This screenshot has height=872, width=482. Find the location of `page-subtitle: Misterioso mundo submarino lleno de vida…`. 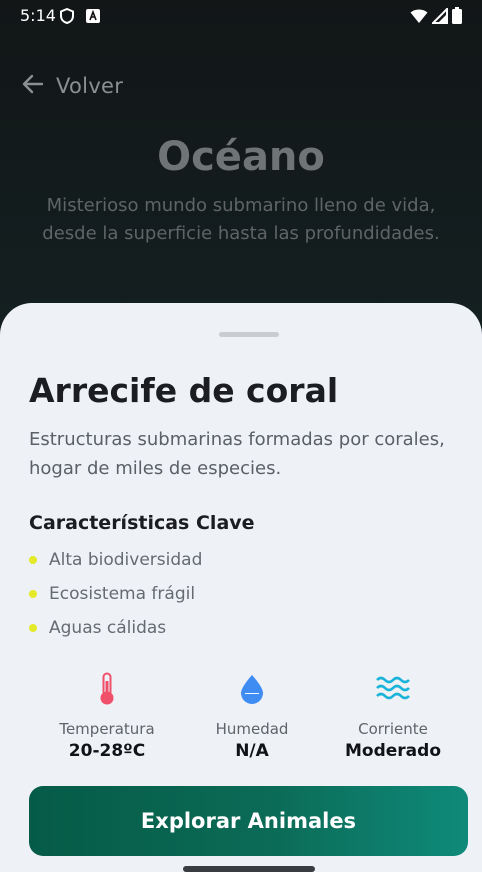

page-subtitle: Misterioso mundo submarino lleno de vida… is located at coordinates (241, 219).